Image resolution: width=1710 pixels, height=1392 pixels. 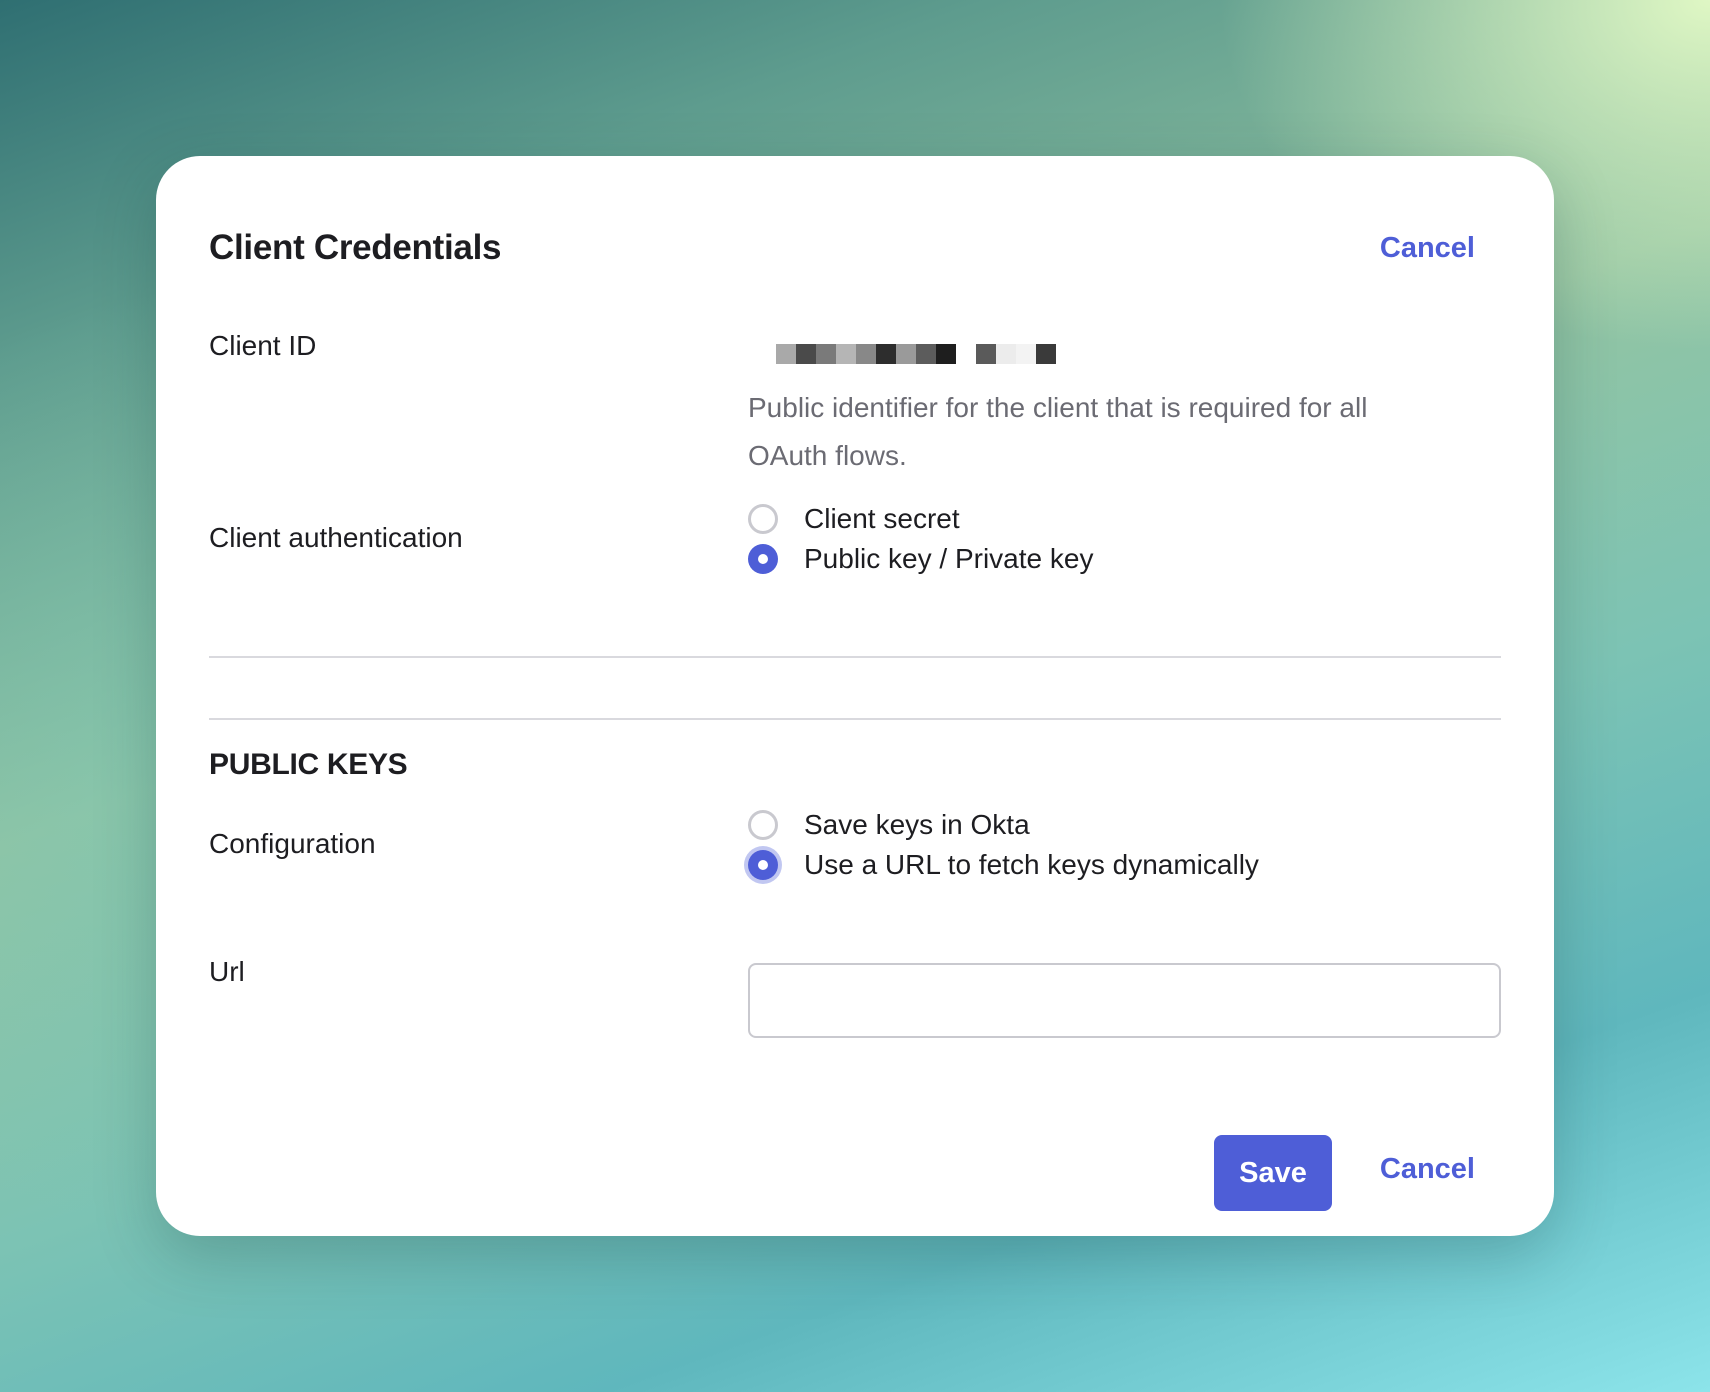 I want to click on radio-option-label: Save keys in Okta, so click(x=917, y=824).